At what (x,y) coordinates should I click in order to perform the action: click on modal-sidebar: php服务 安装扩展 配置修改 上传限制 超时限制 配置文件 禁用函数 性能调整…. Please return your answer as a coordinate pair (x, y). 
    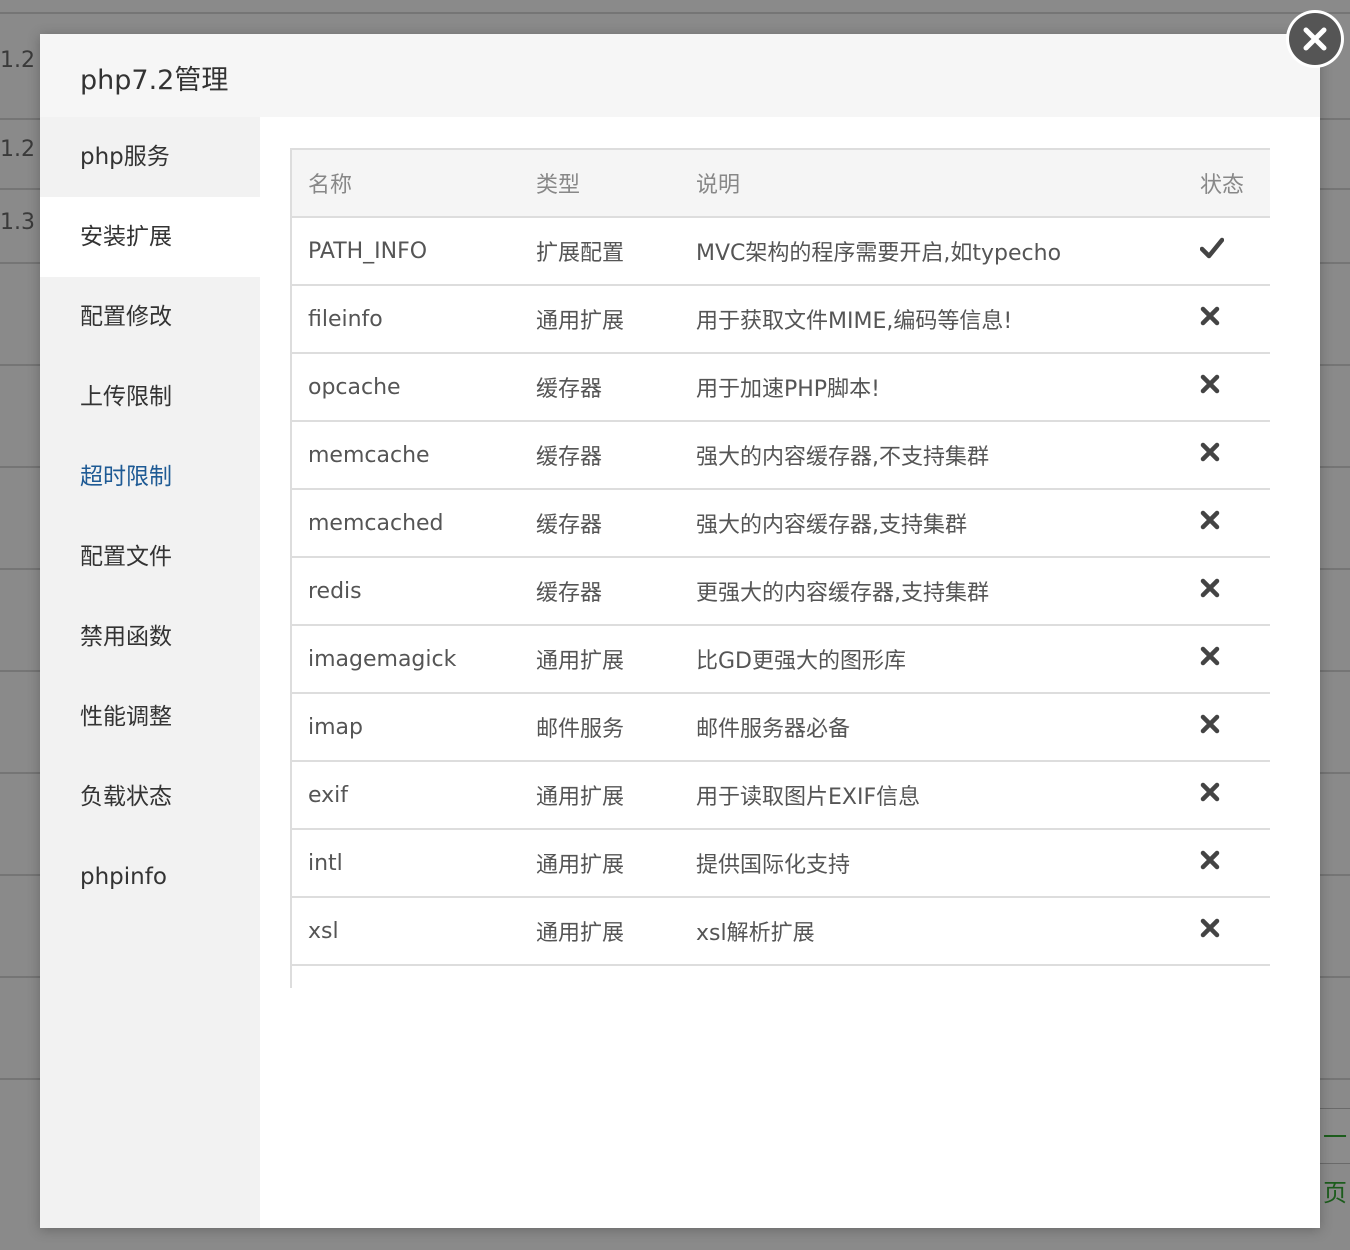
    Looking at the image, I should click on (150, 672).